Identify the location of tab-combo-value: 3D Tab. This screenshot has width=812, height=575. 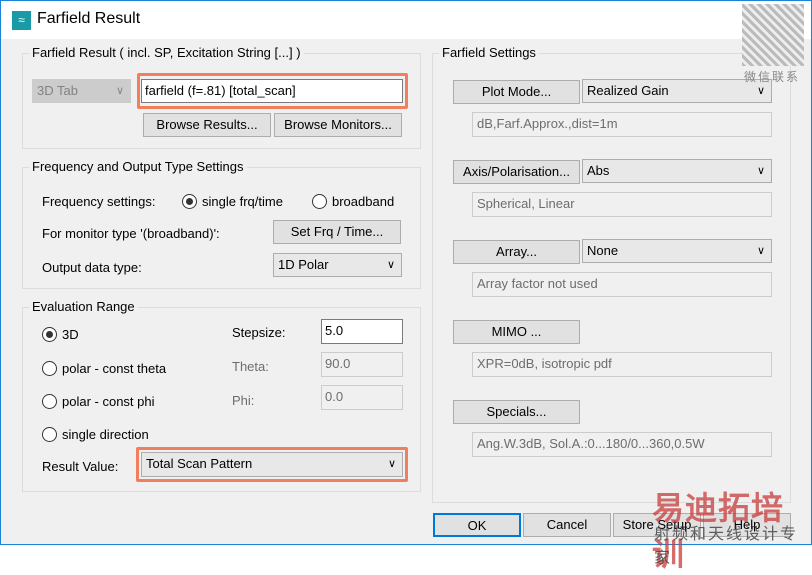
(57, 90).